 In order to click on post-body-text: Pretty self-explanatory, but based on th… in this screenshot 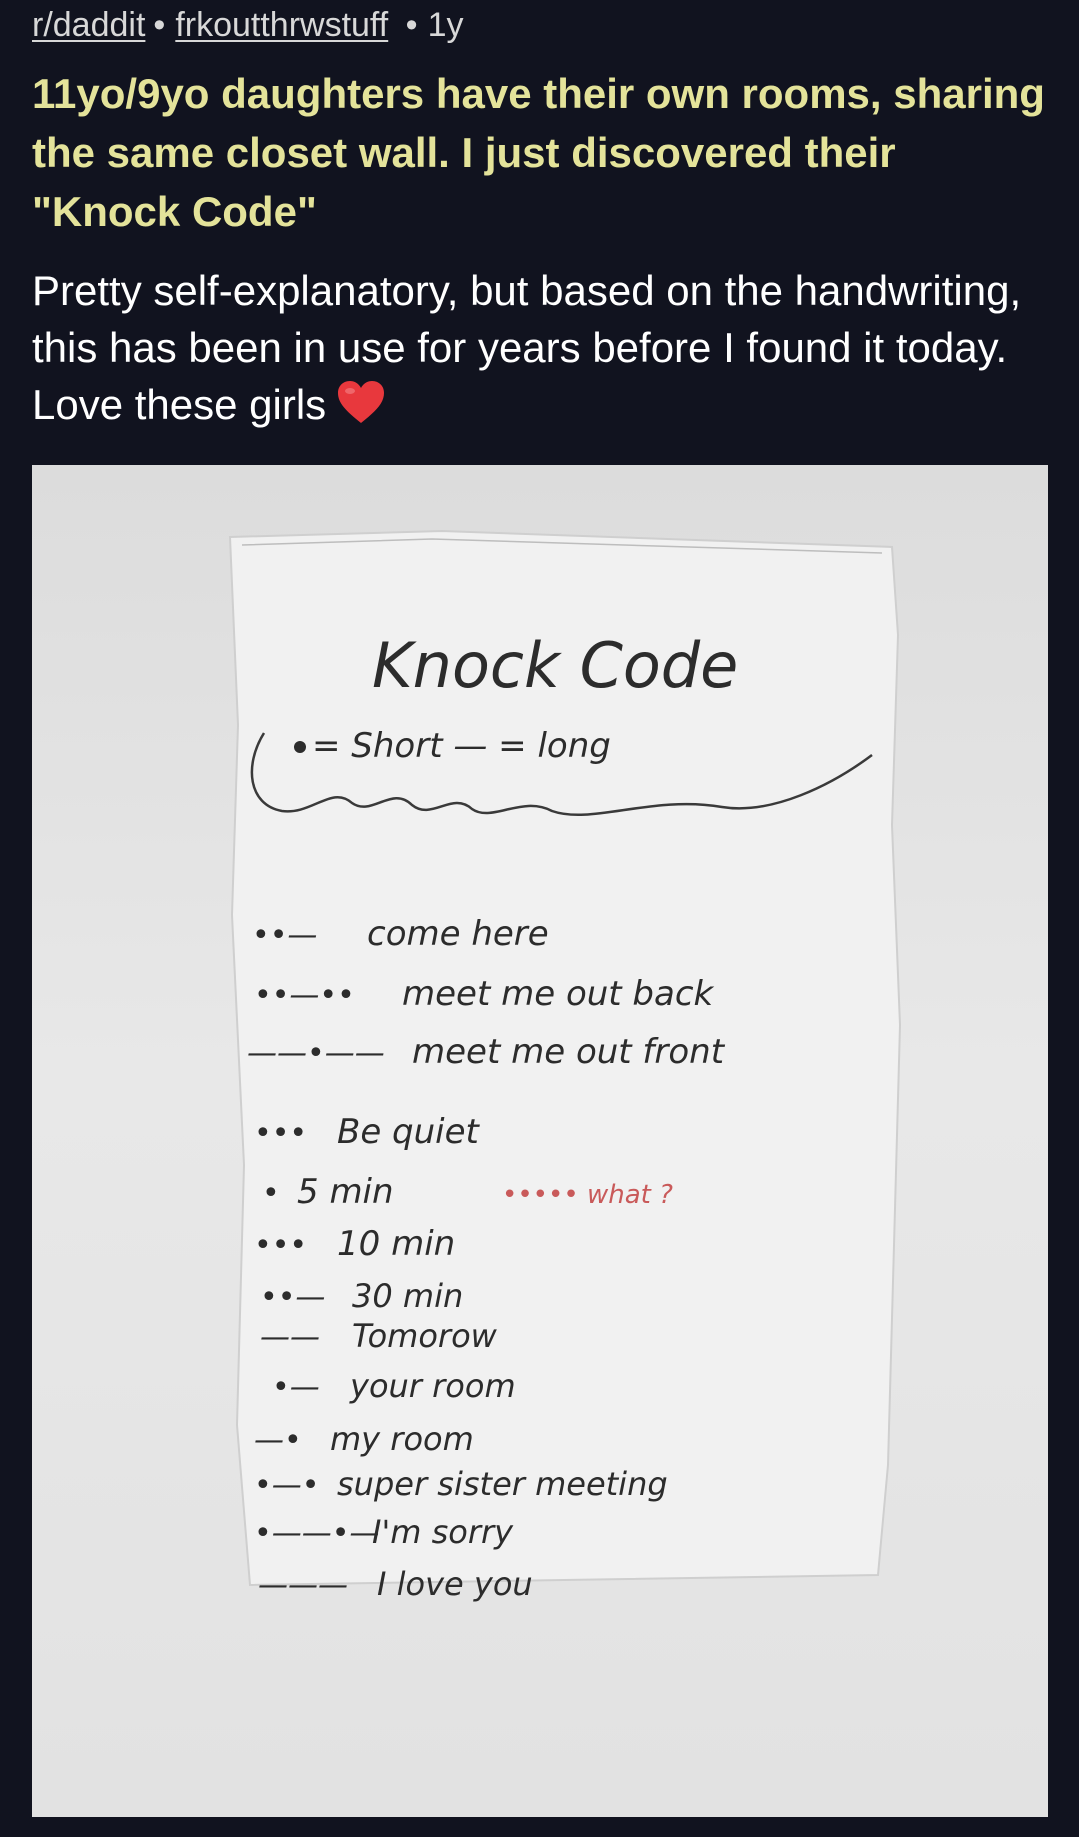, I will do `click(527, 347)`.